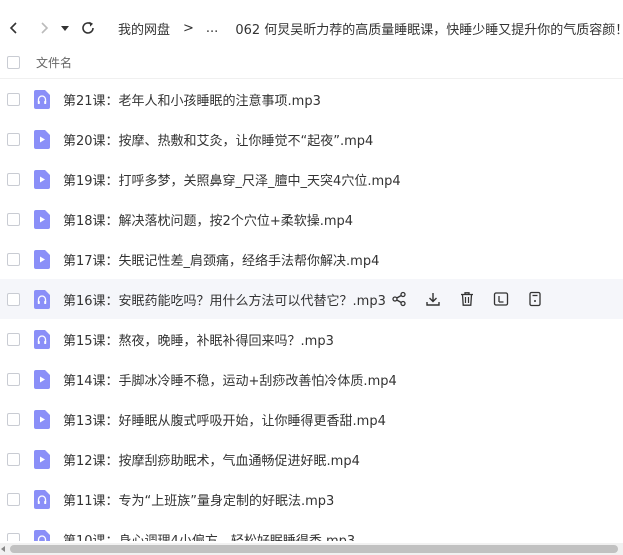 The height and width of the screenshot is (555, 623). I want to click on file-name: 第20课：按摩、热敷和艾灸，让你睡觉不“起夜”.mp4, so click(218, 139).